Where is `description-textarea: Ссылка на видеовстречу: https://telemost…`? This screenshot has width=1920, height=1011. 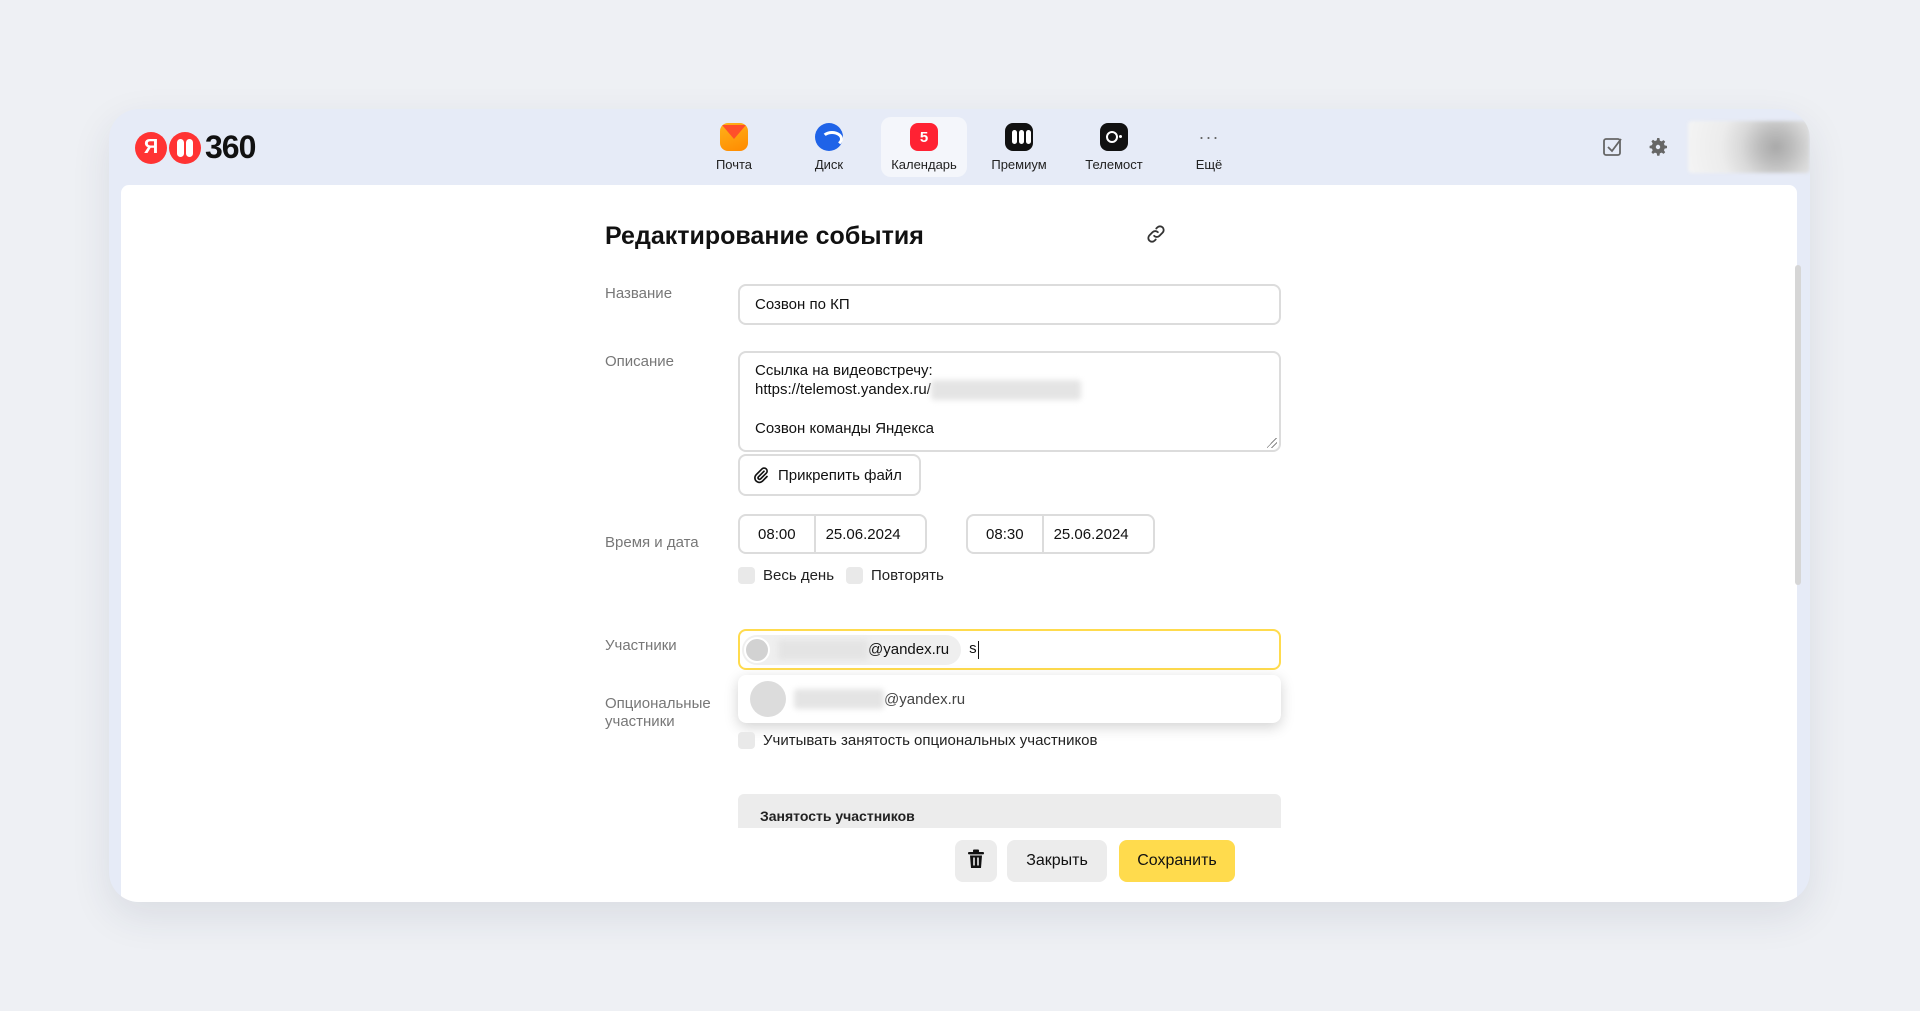
description-textarea: Ссылка на видеовстречу: https://telemost… is located at coordinates (1009, 401).